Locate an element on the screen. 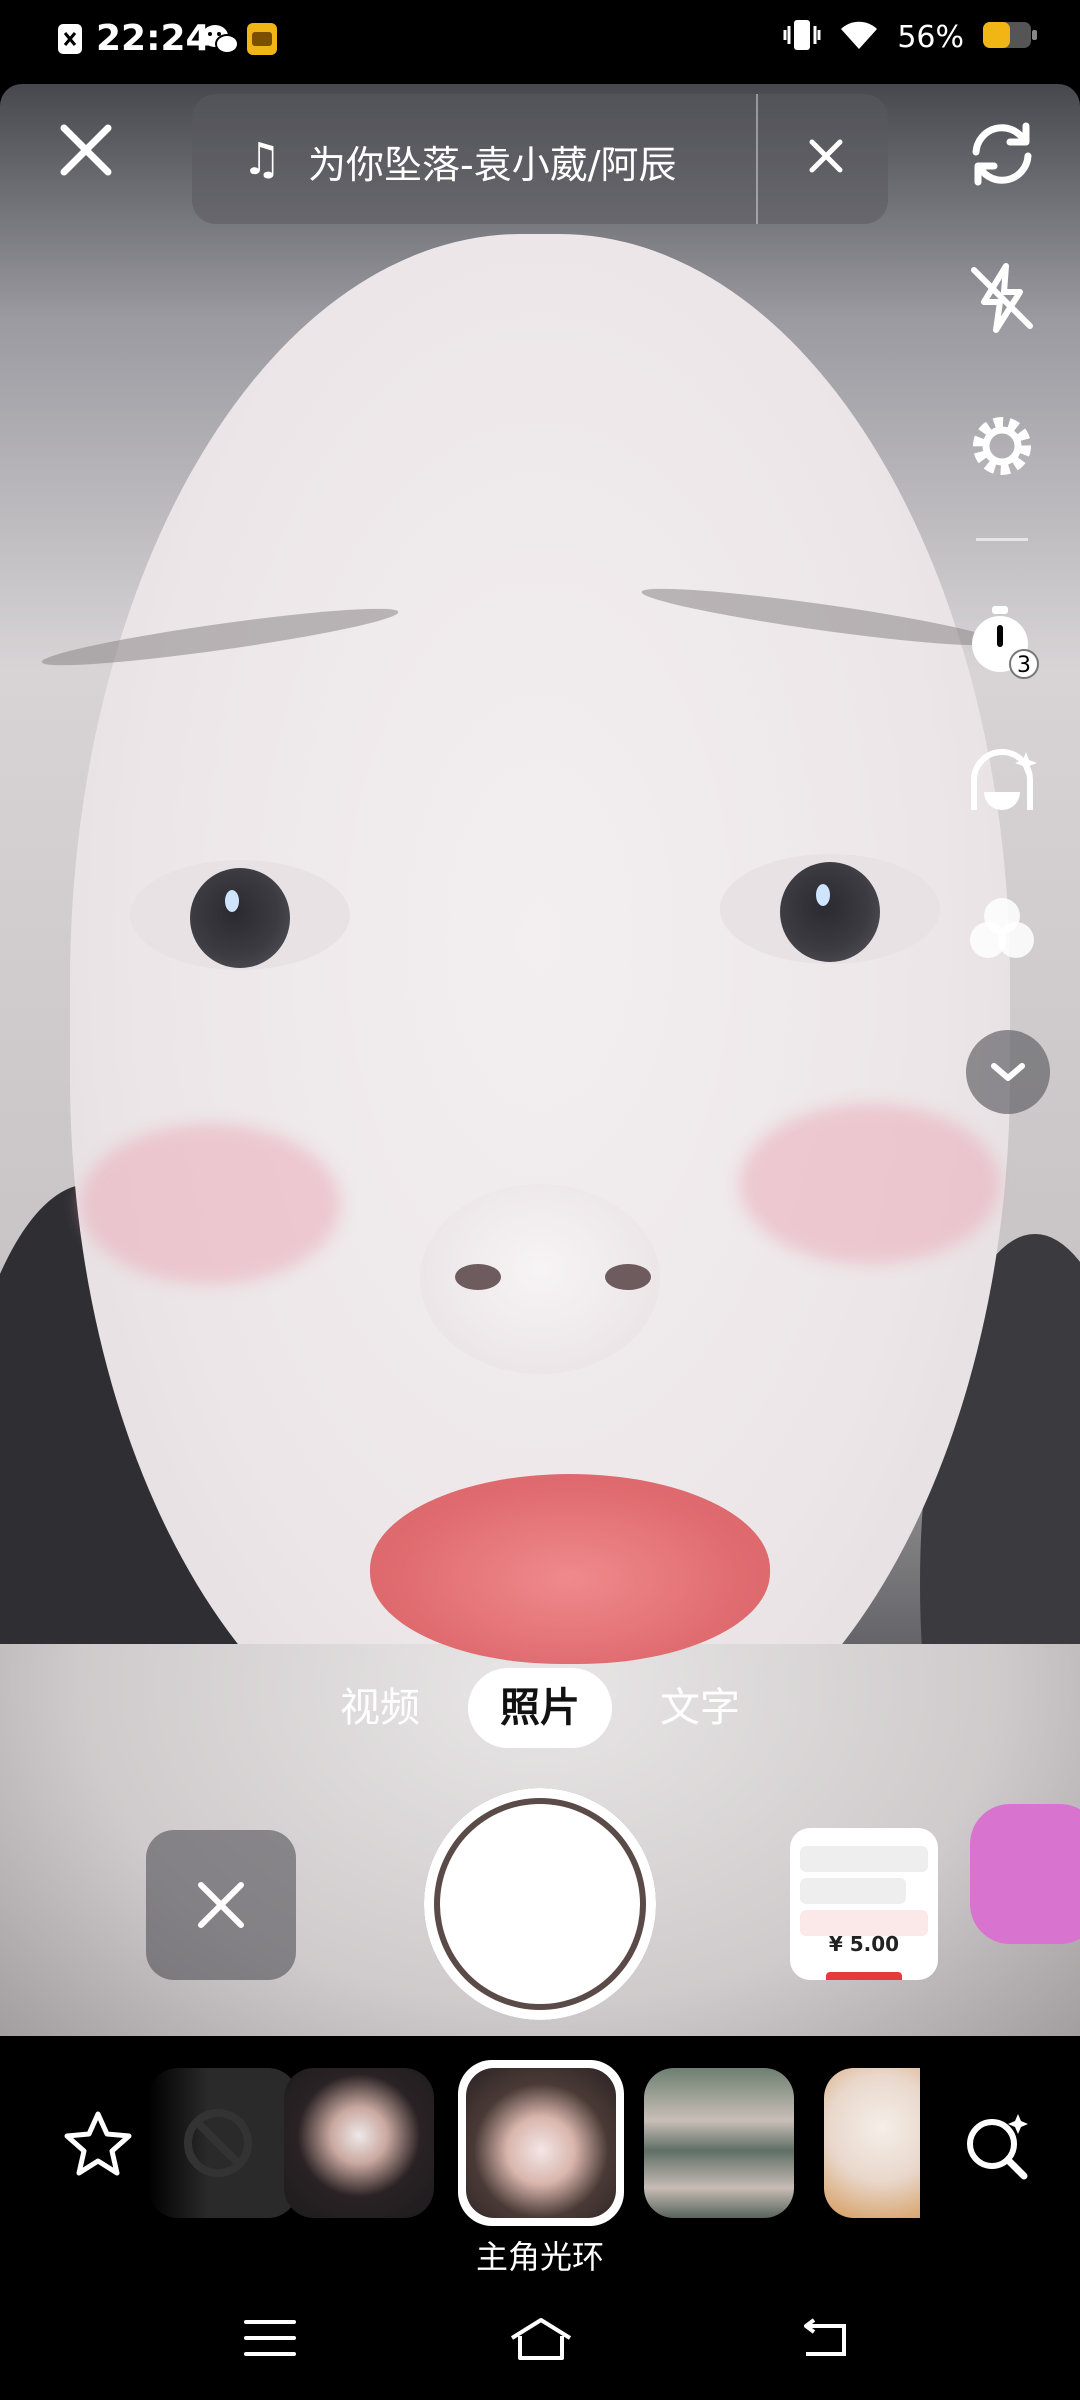 The width and height of the screenshot is (1080, 2400). music-title: 为你坠落-袁小葳/阿辰 is located at coordinates (492, 165).